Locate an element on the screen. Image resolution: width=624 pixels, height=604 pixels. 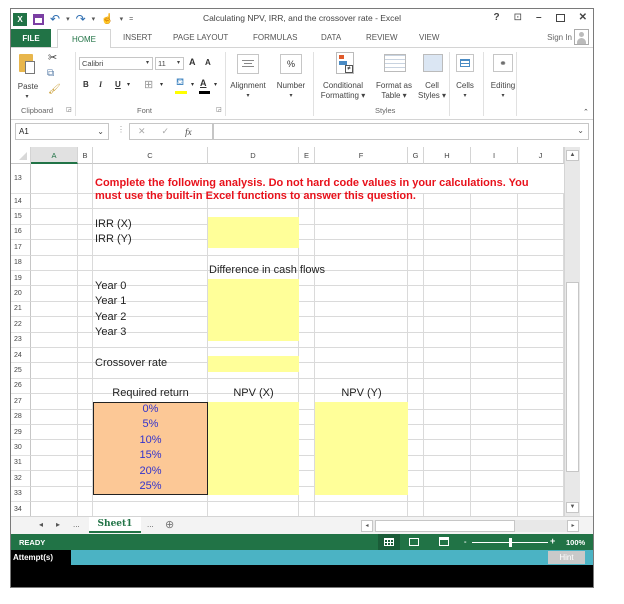
column-header-a: A is located at coordinates (54, 155).